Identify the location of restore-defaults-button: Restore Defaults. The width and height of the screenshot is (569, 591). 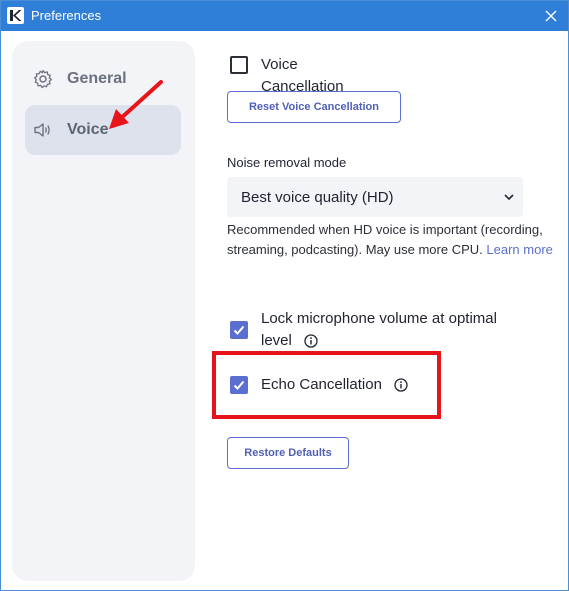
(288, 453).